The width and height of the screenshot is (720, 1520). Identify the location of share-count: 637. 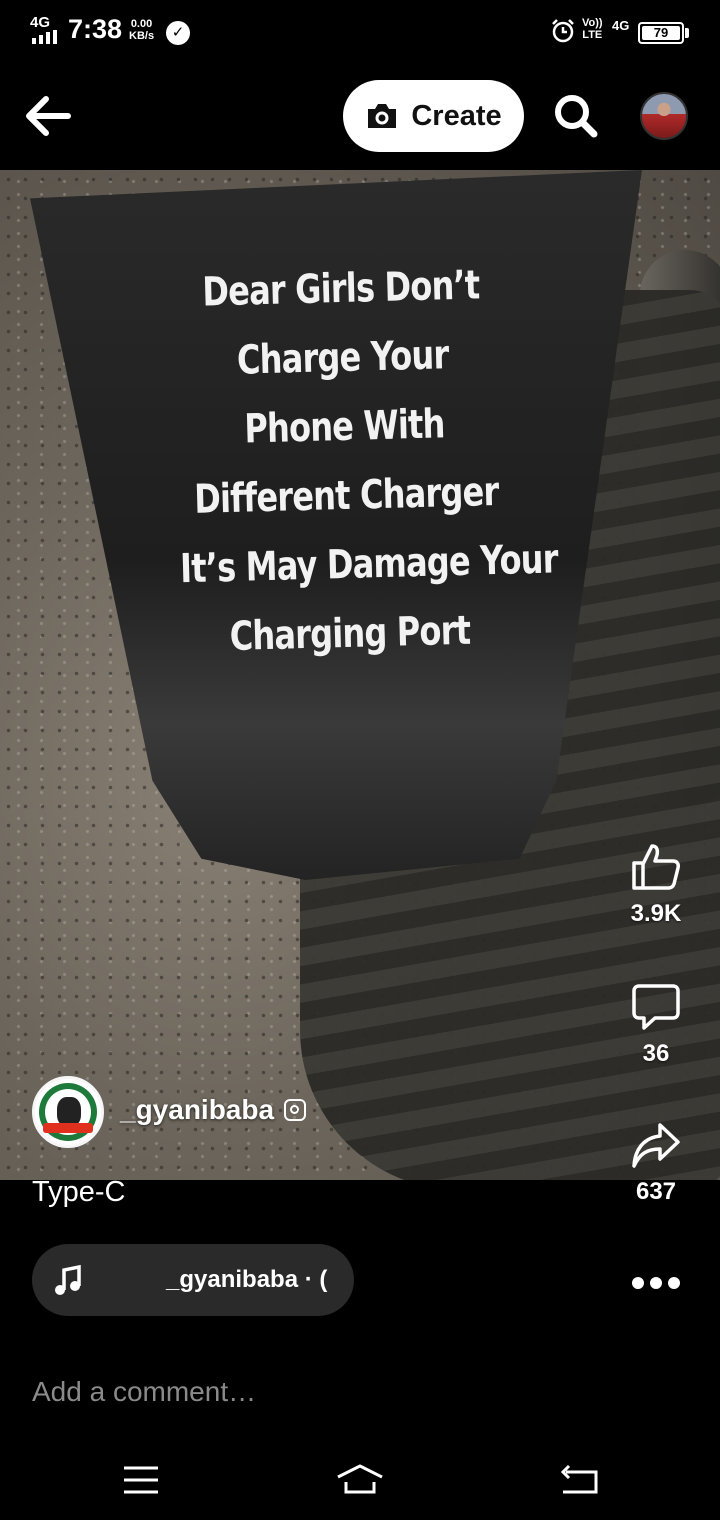
(656, 1191).